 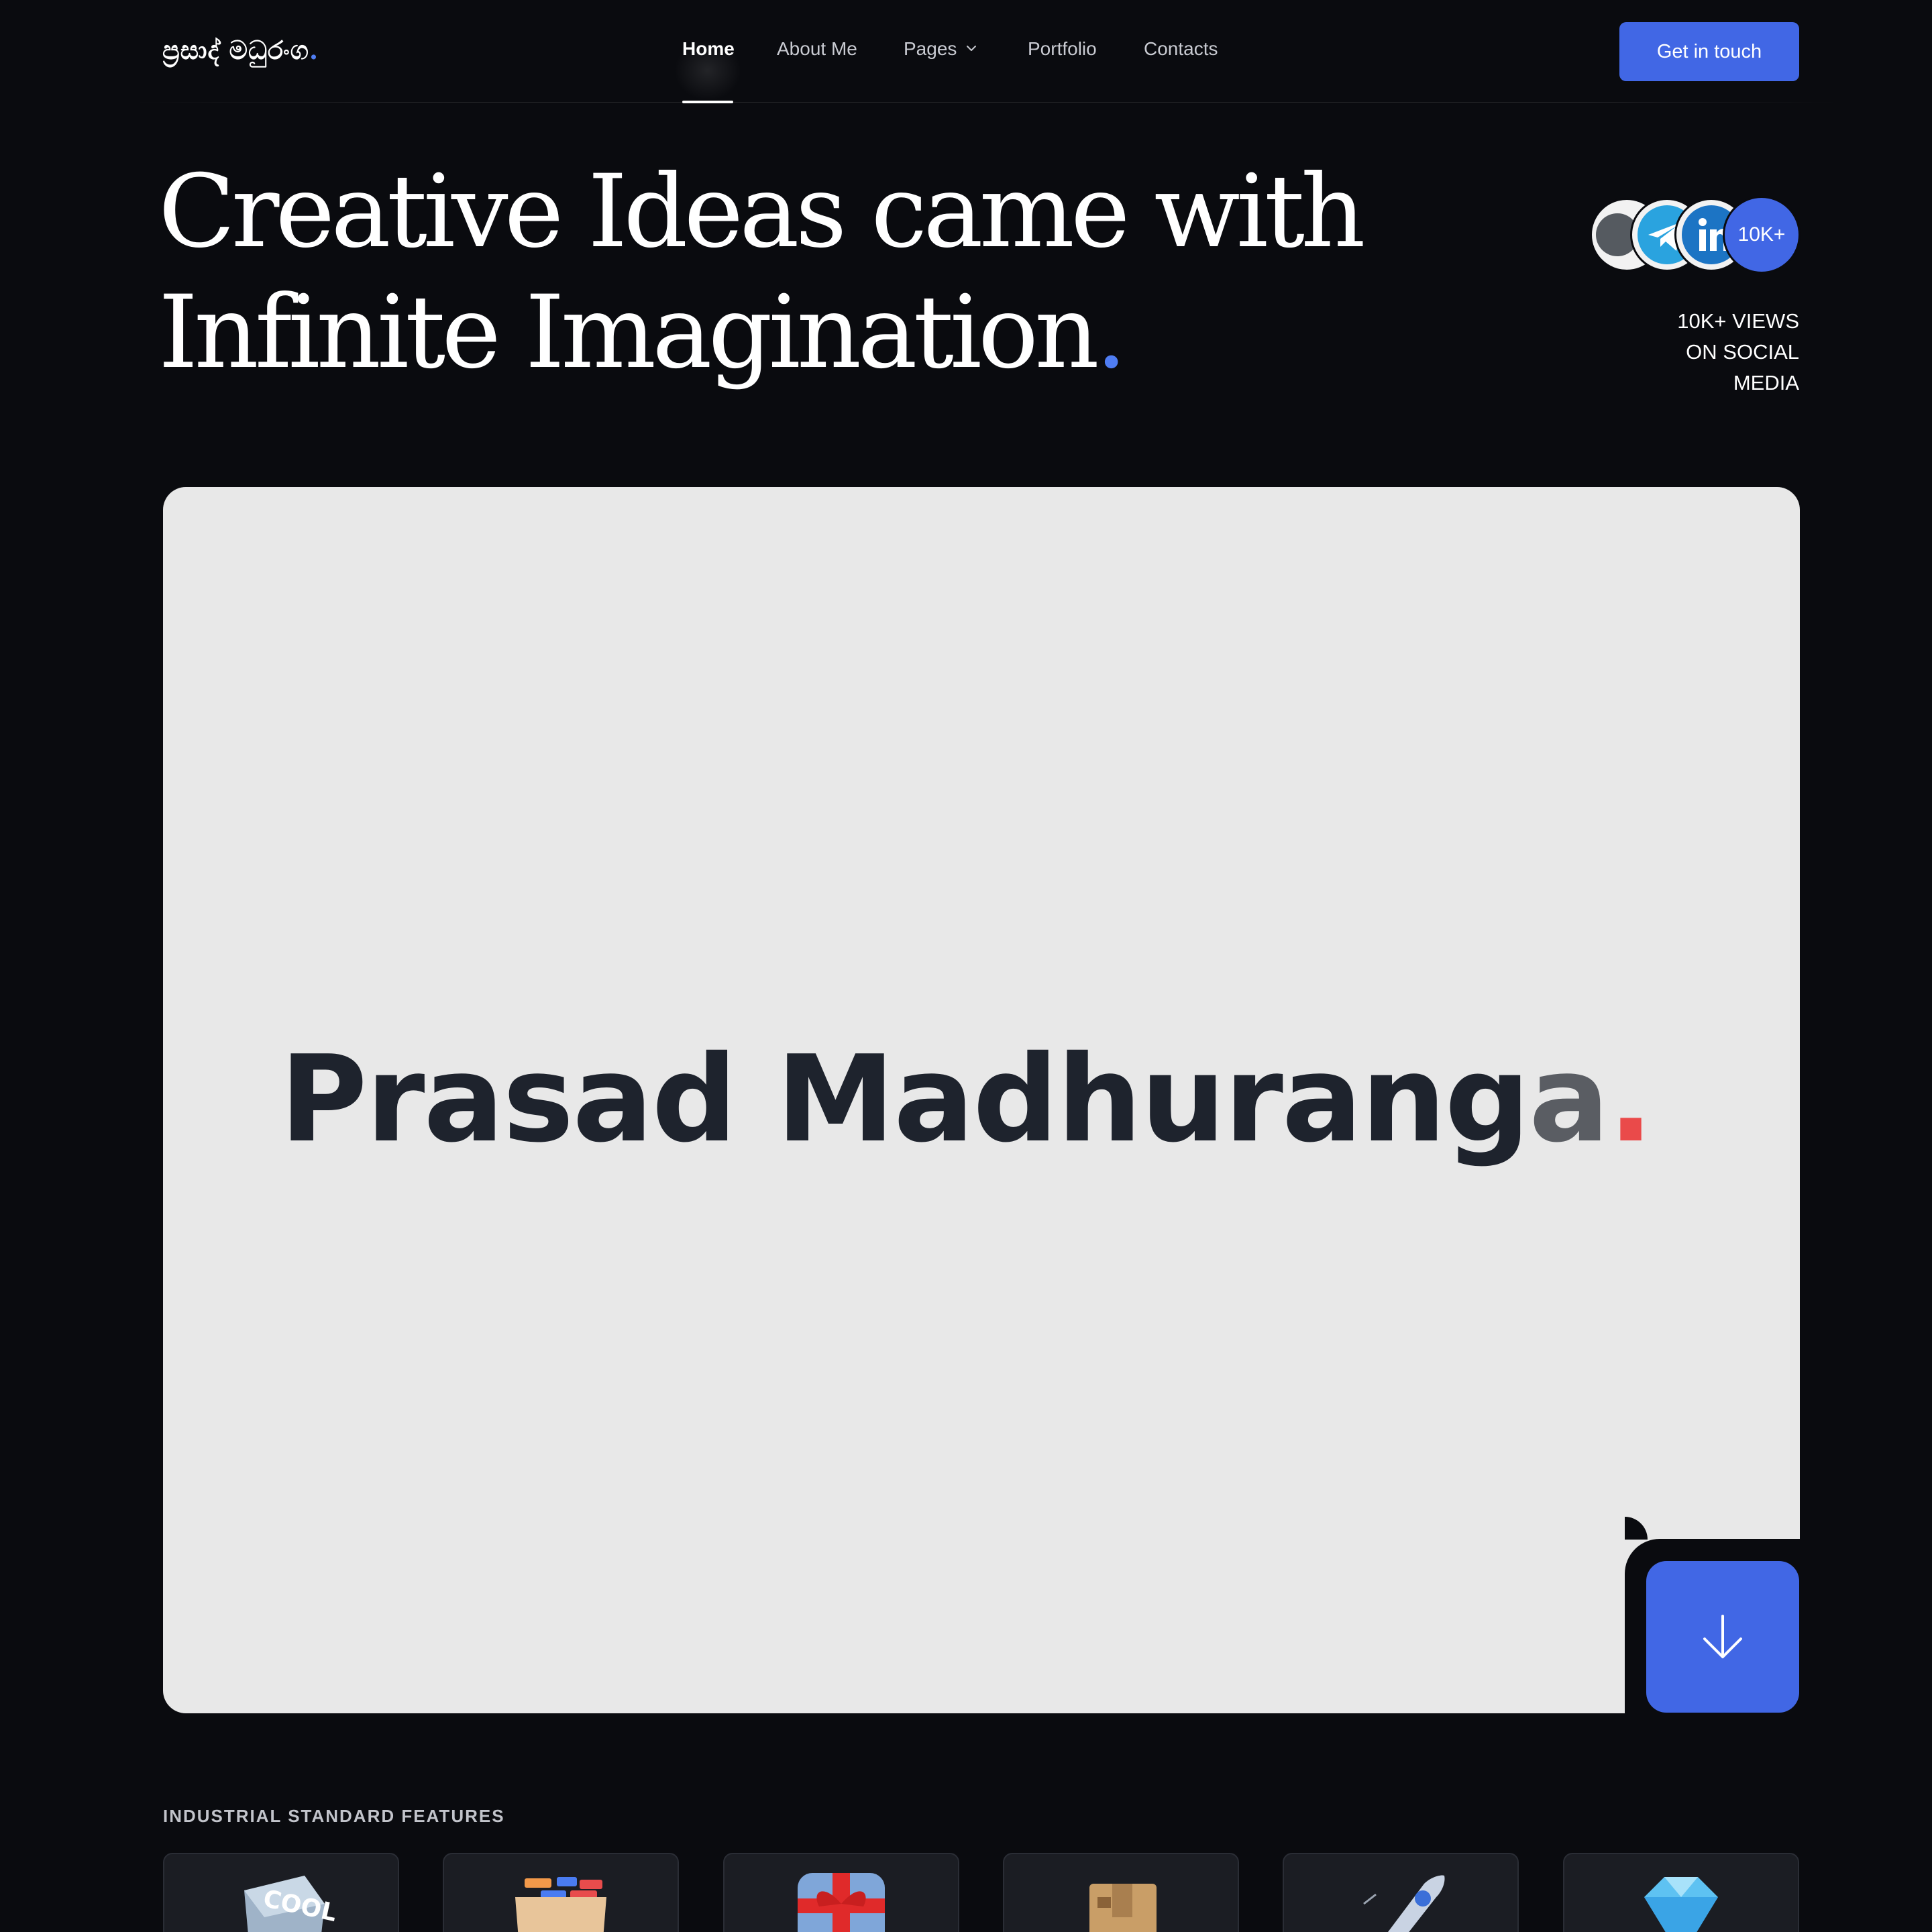 I want to click on views-caption: 10K+ VIEWS ON SOCIAL MEDIA, so click(x=1704, y=352).